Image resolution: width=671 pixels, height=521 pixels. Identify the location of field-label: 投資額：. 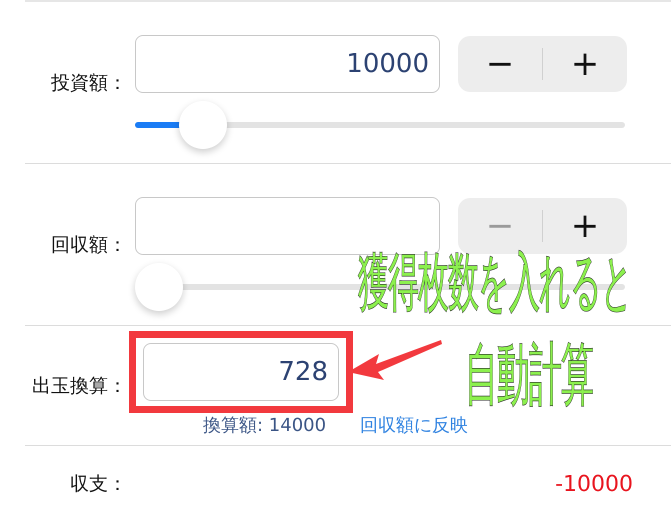
(89, 83).